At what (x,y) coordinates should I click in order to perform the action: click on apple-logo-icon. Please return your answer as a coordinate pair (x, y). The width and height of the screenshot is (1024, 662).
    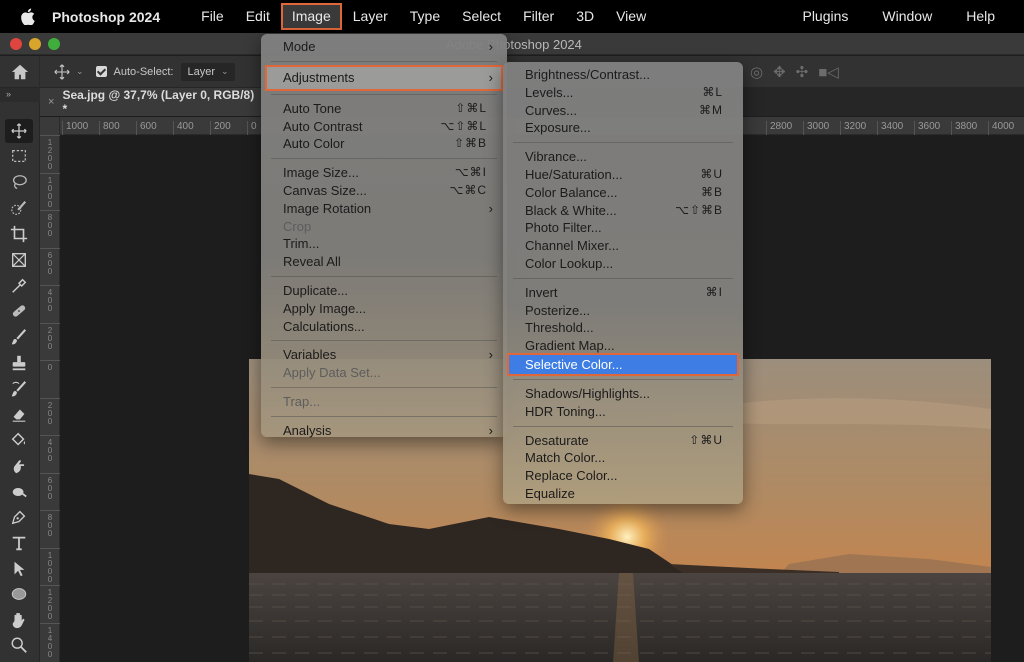
    Looking at the image, I should click on (27, 17).